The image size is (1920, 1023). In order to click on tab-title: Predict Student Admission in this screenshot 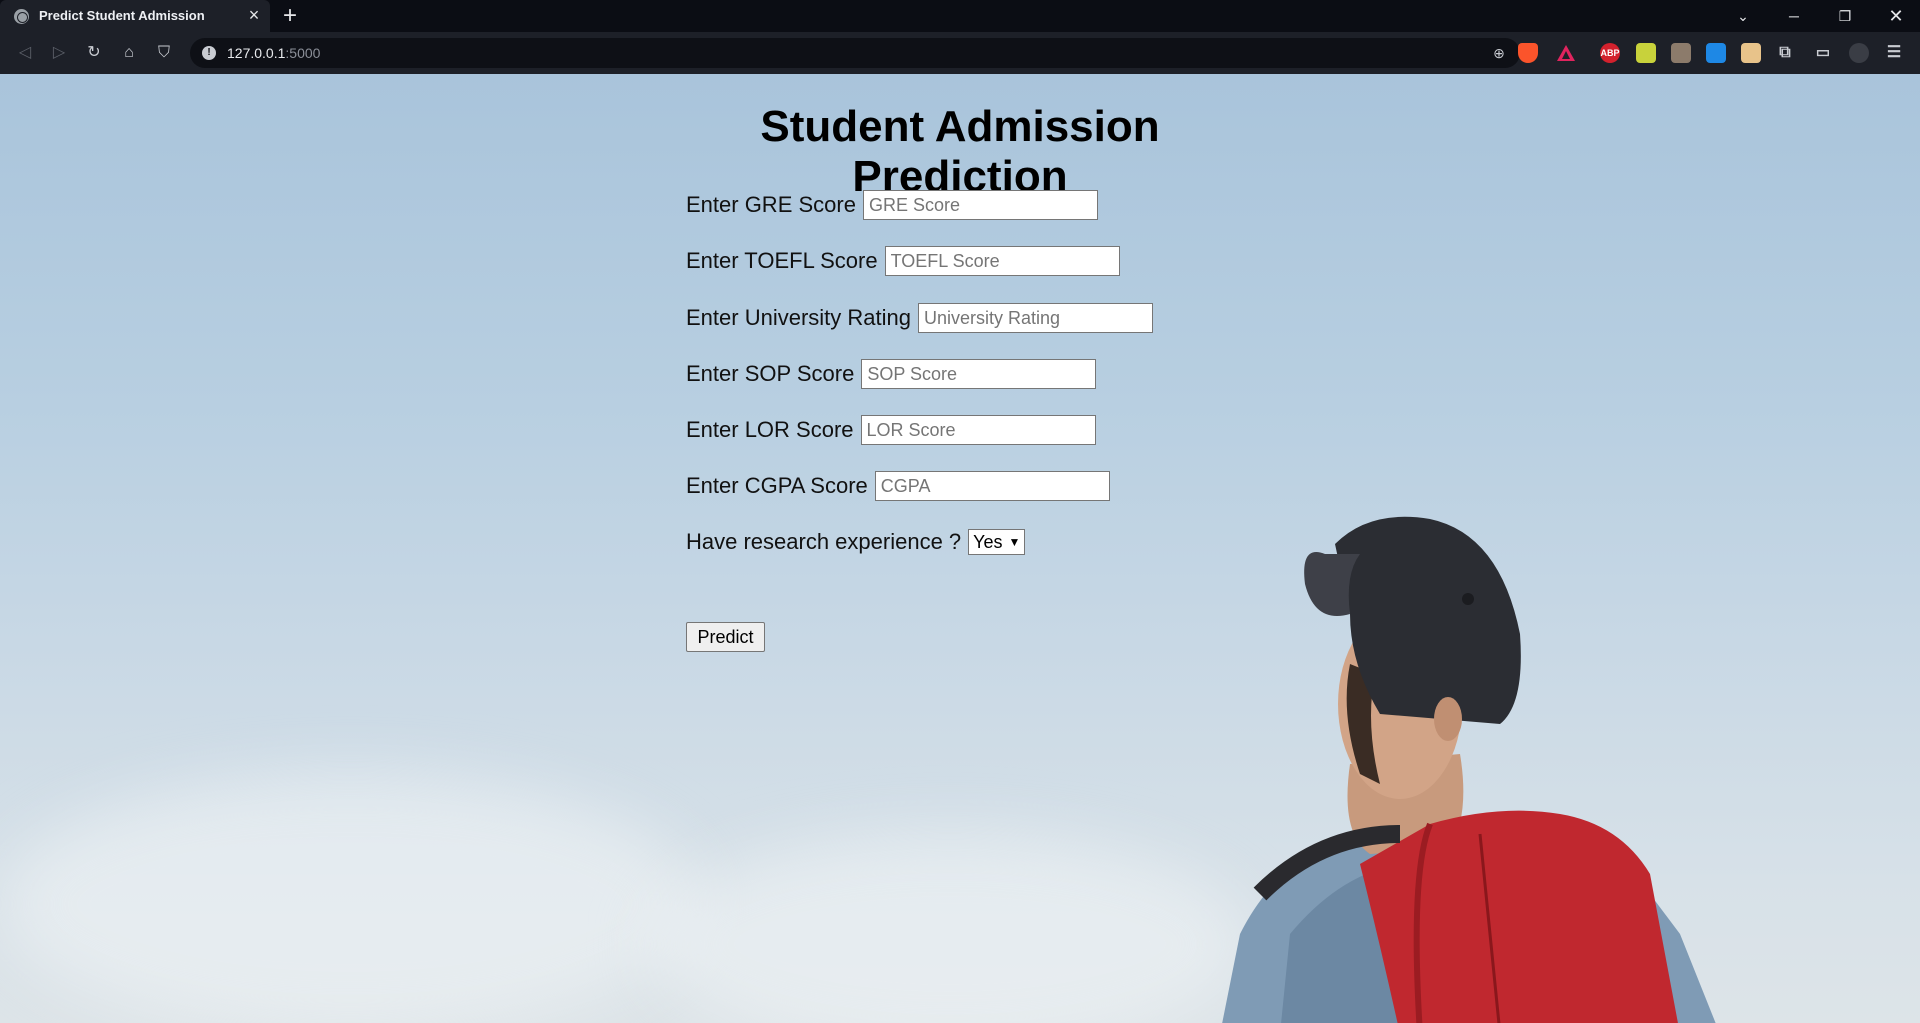, I will do `click(122, 15)`.